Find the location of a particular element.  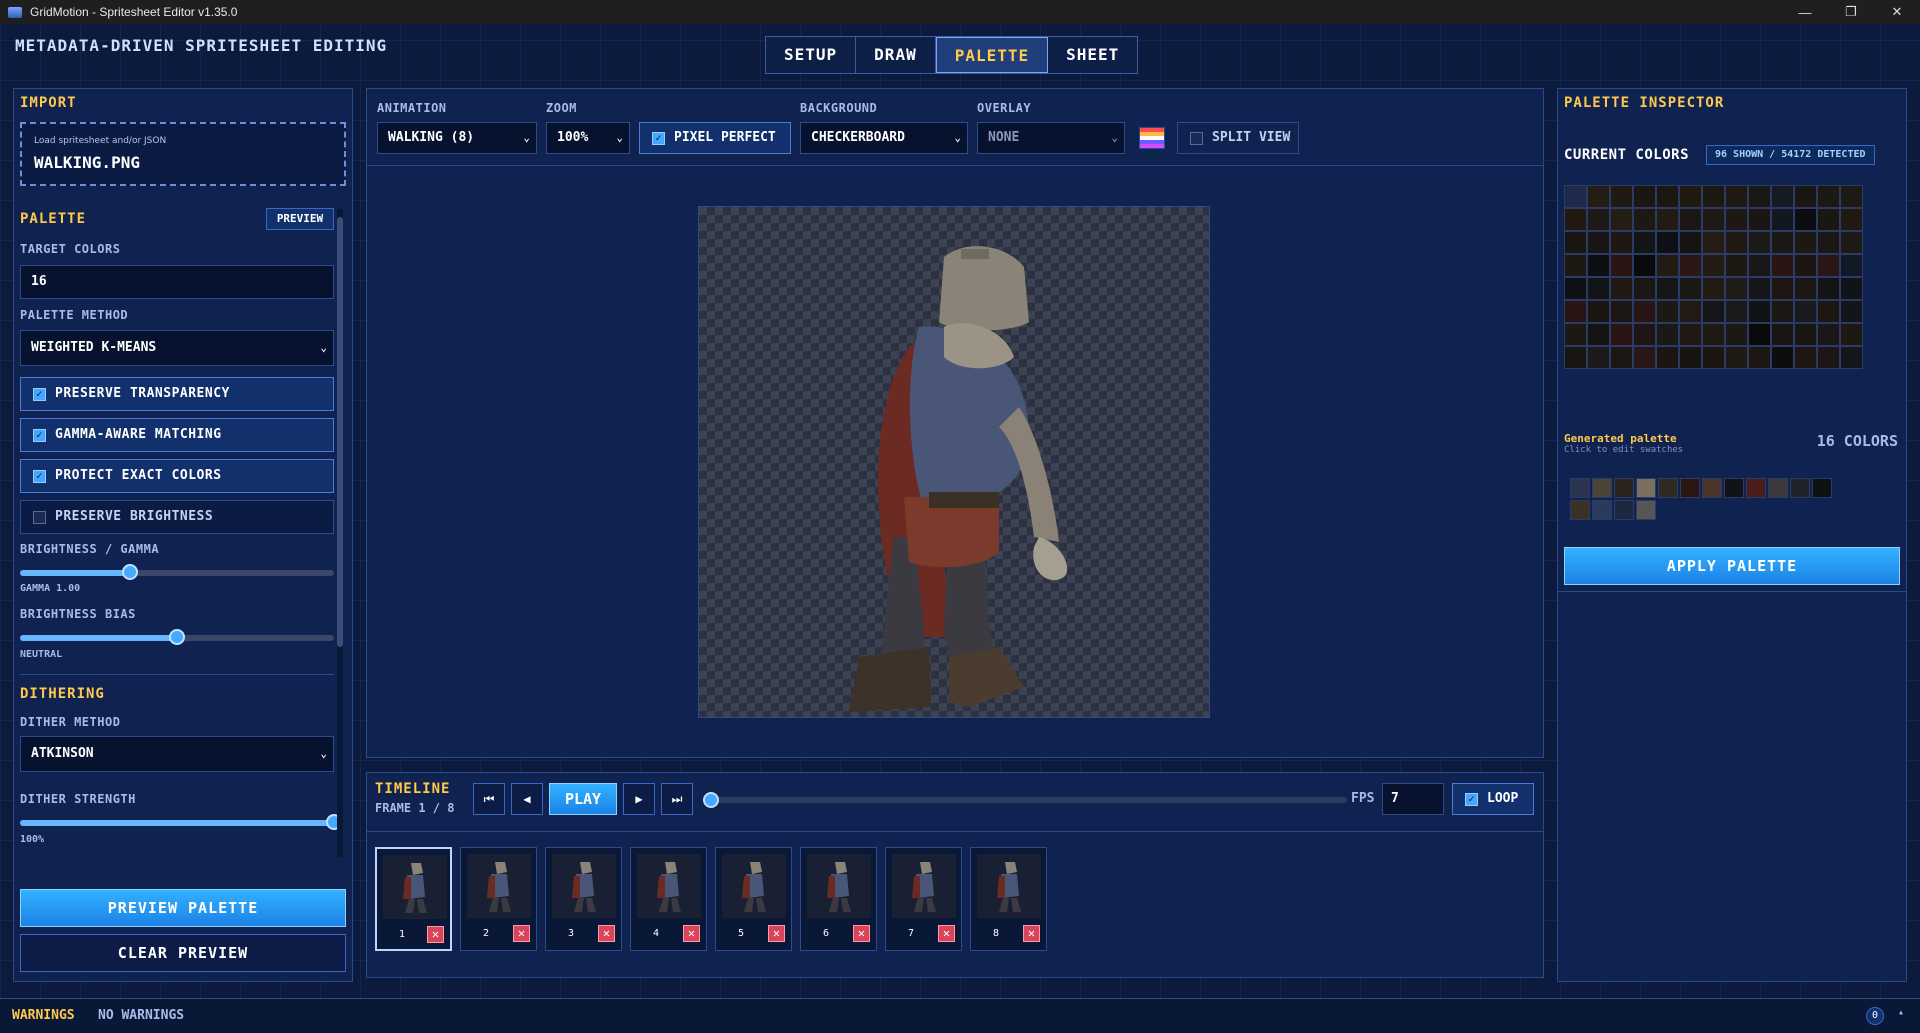

frame-thumbnail-2: 2 ✕ is located at coordinates (498, 899).